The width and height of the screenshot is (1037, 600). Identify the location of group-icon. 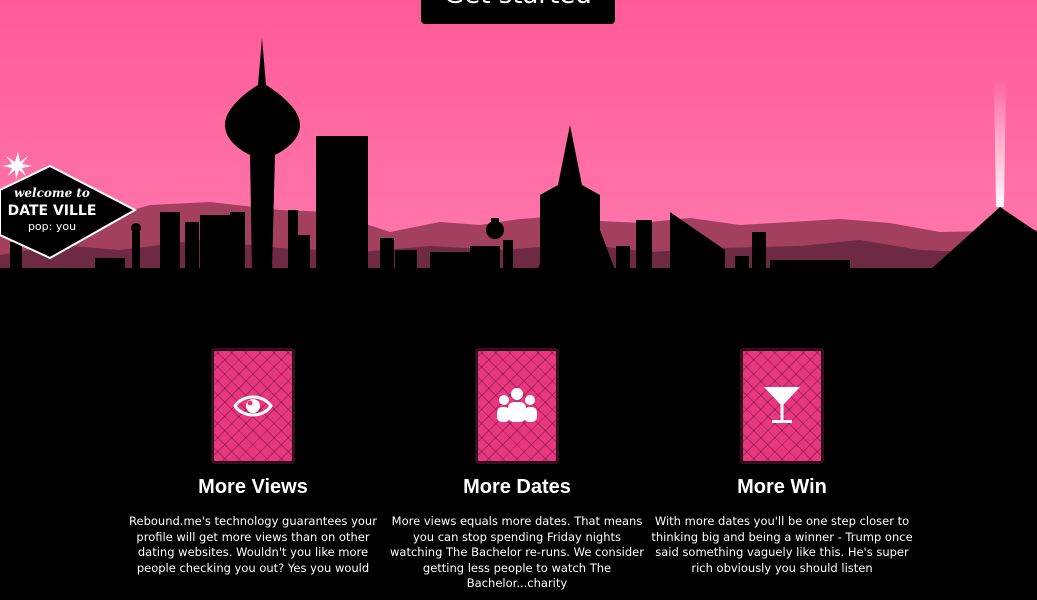
(517, 405).